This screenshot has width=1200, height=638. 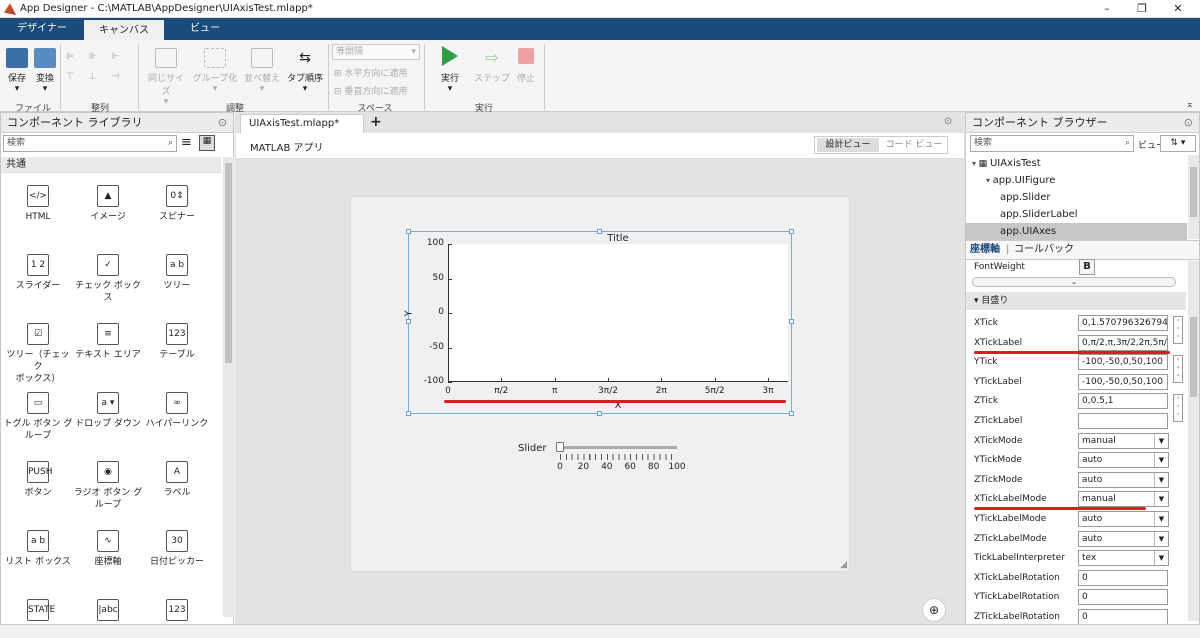 I want to click on zoom-in-icon: ⊕, so click(x=934, y=610).